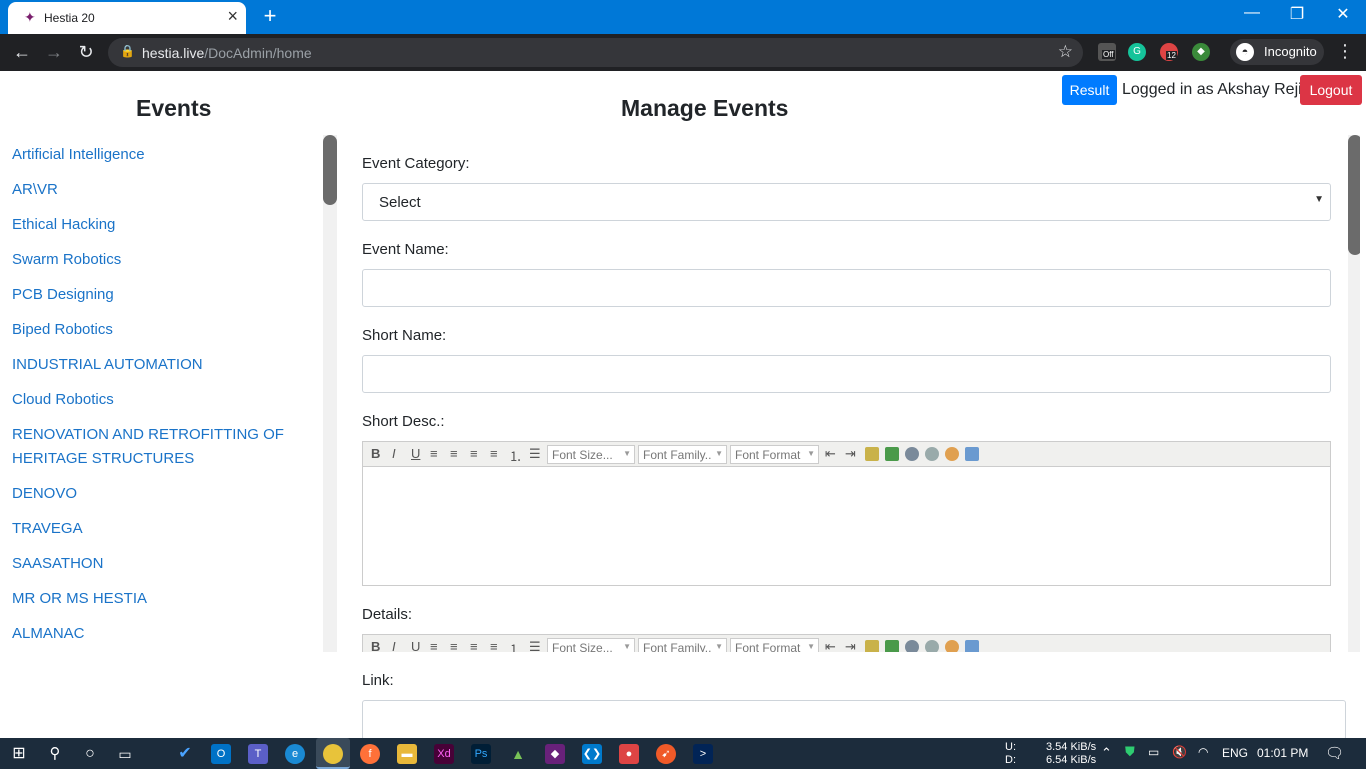 The image size is (1366, 769). What do you see at coordinates (846, 288) in the screenshot?
I see `event-name-input` at bounding box center [846, 288].